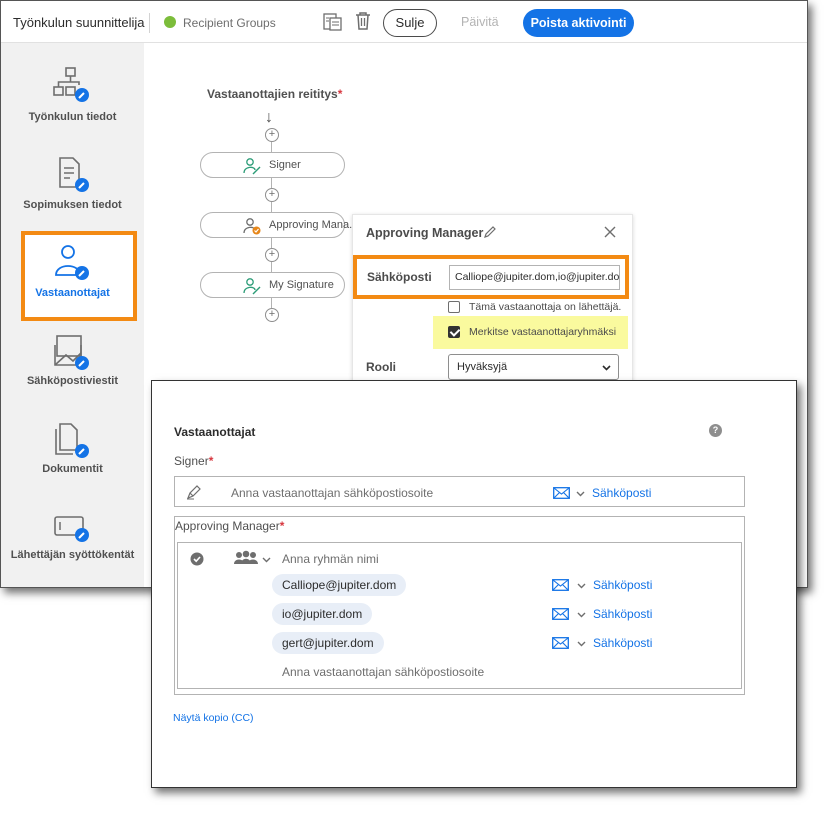  What do you see at coordinates (72, 262) in the screenshot?
I see `recipients-icon` at bounding box center [72, 262].